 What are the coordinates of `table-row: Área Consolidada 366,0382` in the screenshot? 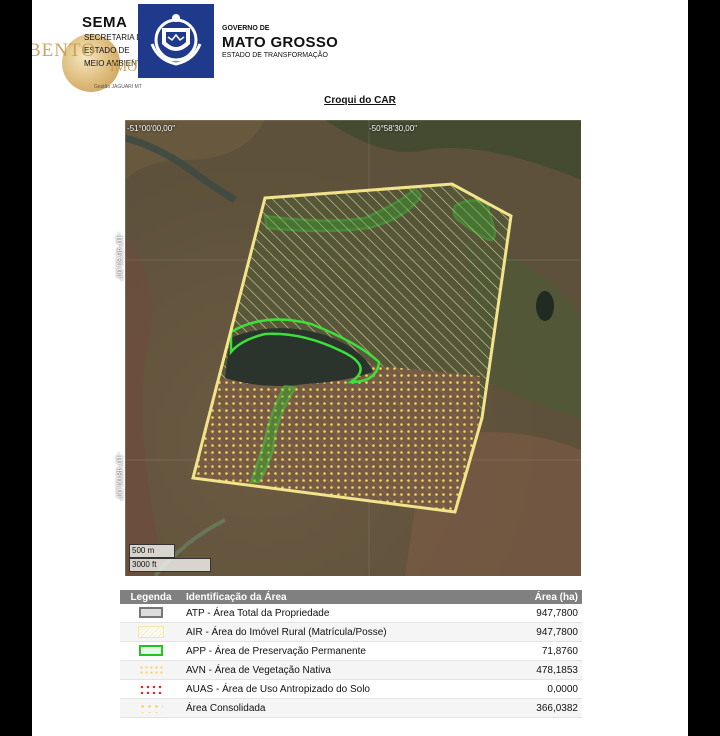 It's located at (351, 708).